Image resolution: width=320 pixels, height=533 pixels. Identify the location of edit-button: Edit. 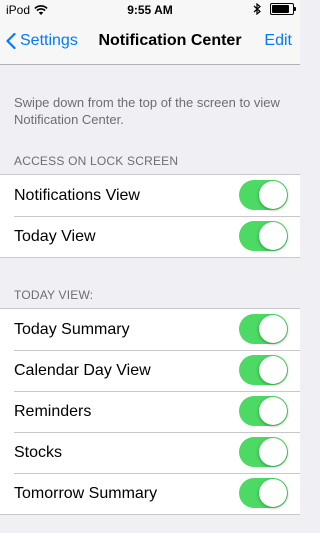
(278, 41).